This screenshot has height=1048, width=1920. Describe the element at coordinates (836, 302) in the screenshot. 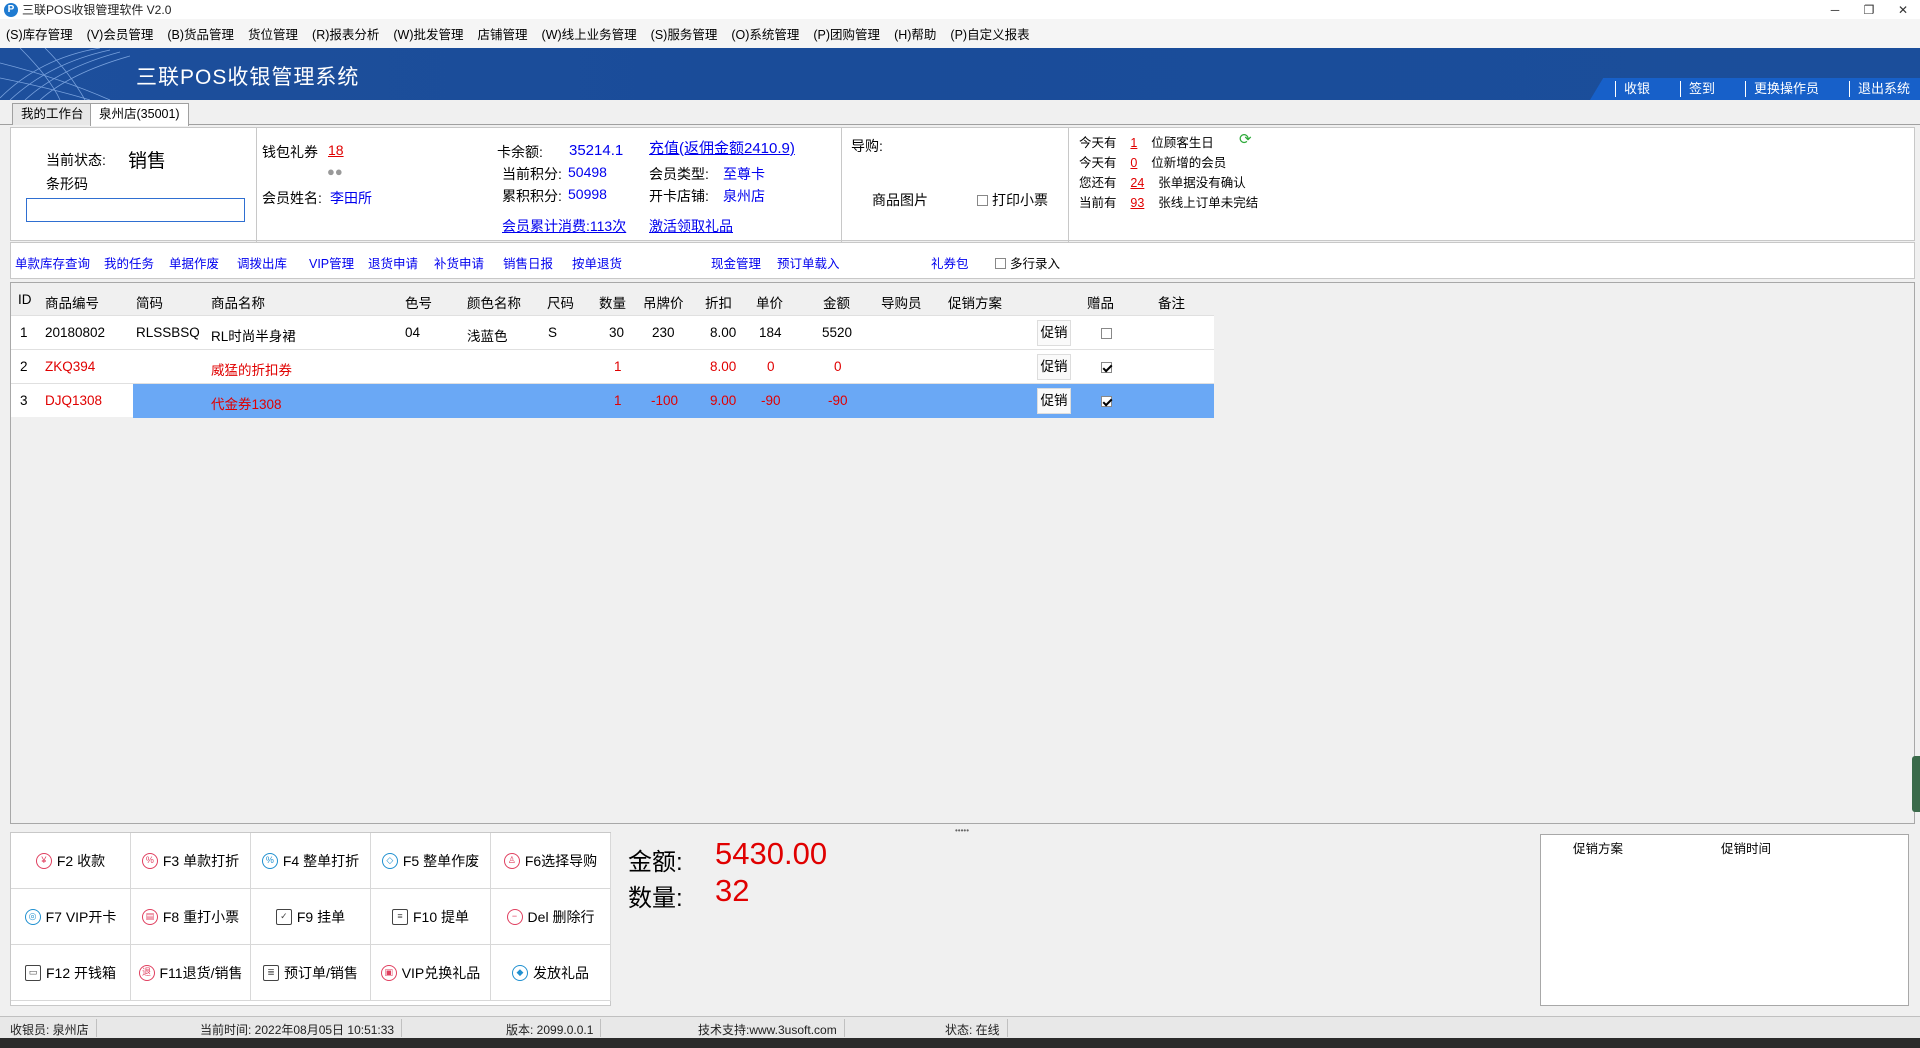

I see `col-amount: 金额` at that location.